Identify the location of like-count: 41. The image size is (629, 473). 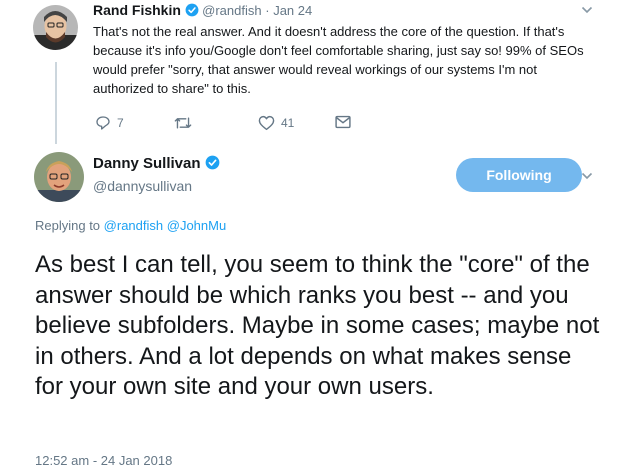
(288, 123).